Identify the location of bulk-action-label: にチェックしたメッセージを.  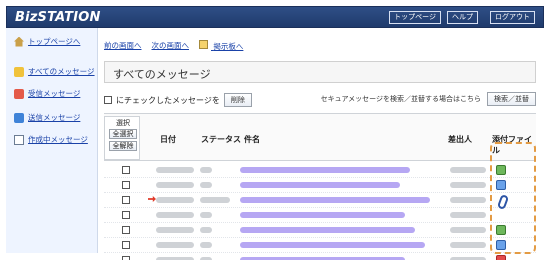
(168, 100).